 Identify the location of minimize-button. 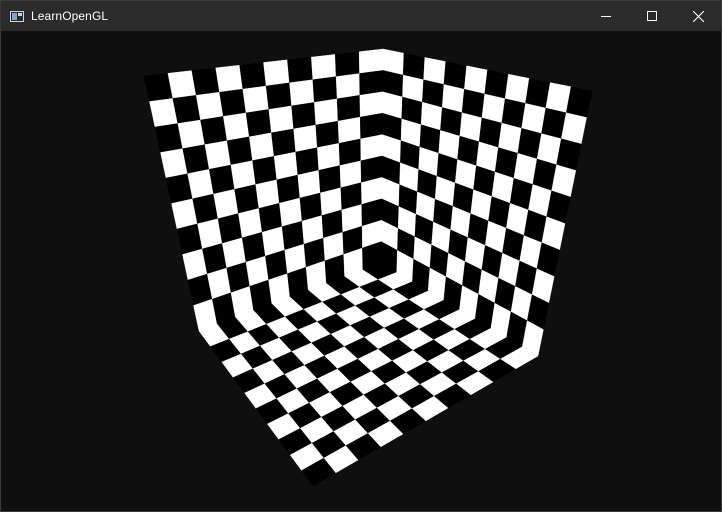
(606, 16).